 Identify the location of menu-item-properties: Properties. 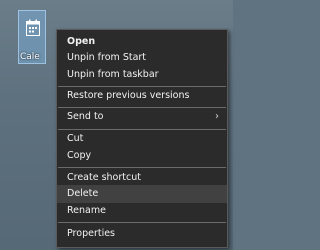
(142, 234).